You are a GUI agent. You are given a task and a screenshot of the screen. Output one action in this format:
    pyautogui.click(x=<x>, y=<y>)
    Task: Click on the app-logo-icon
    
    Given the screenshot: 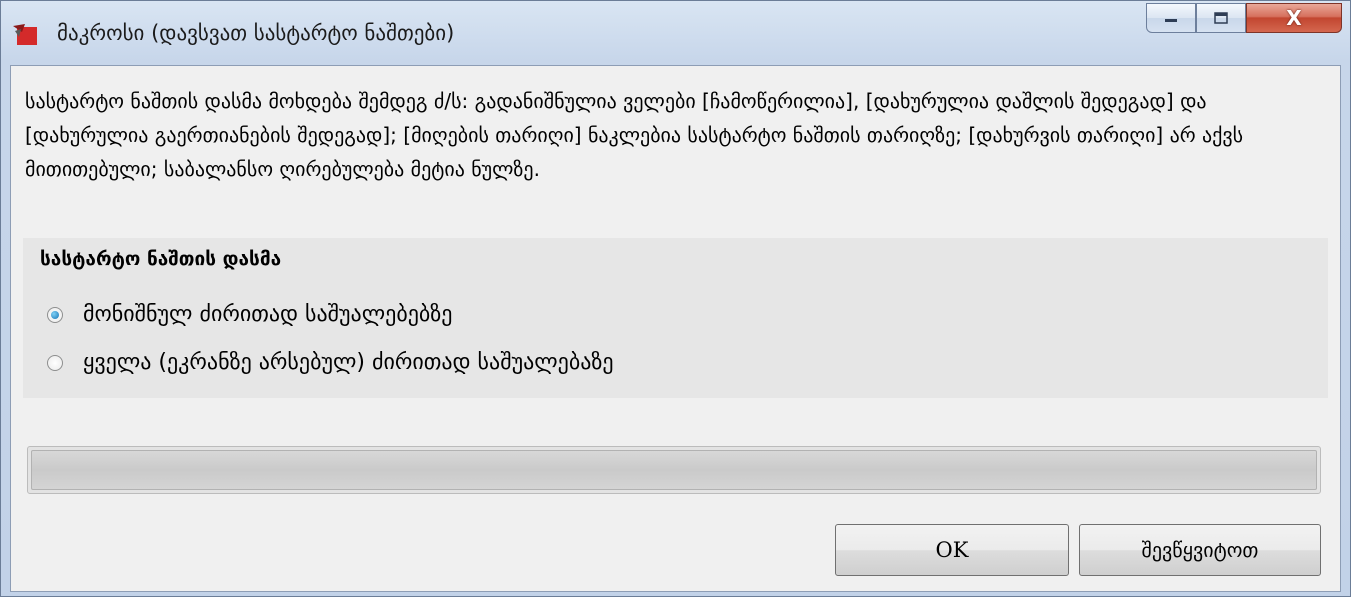 What is the action you would take?
    pyautogui.click(x=25, y=34)
    